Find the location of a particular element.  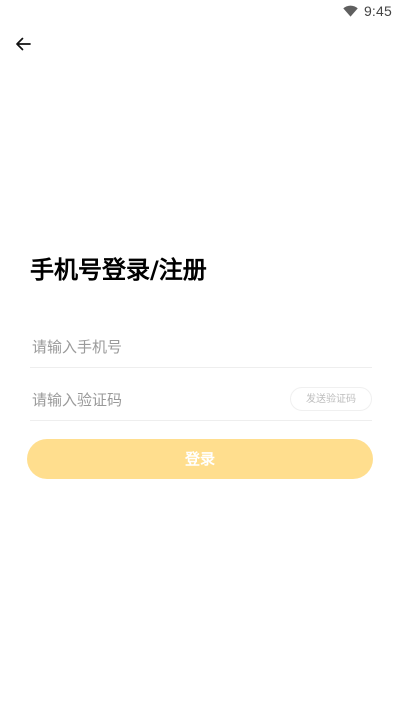

back-button is located at coordinates (23, 44).